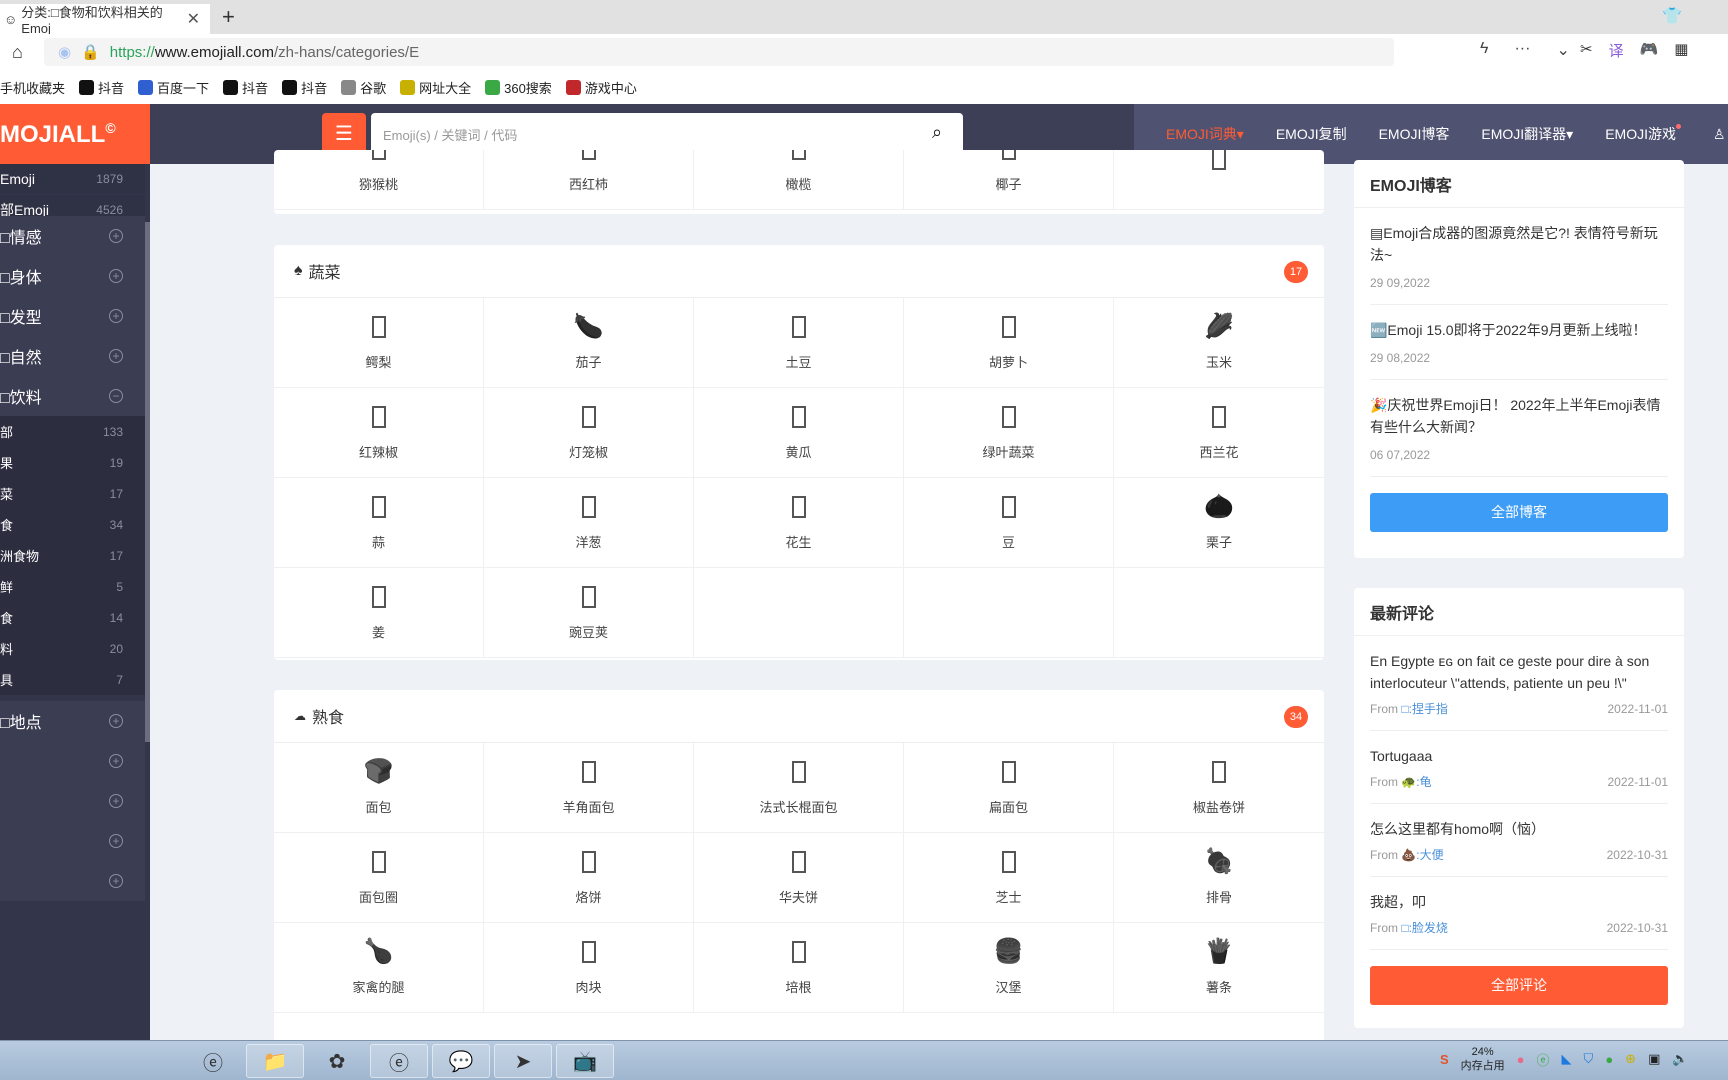 This screenshot has height=1080, width=1728. I want to click on emoji-cell: 芝士, so click(1009, 878).